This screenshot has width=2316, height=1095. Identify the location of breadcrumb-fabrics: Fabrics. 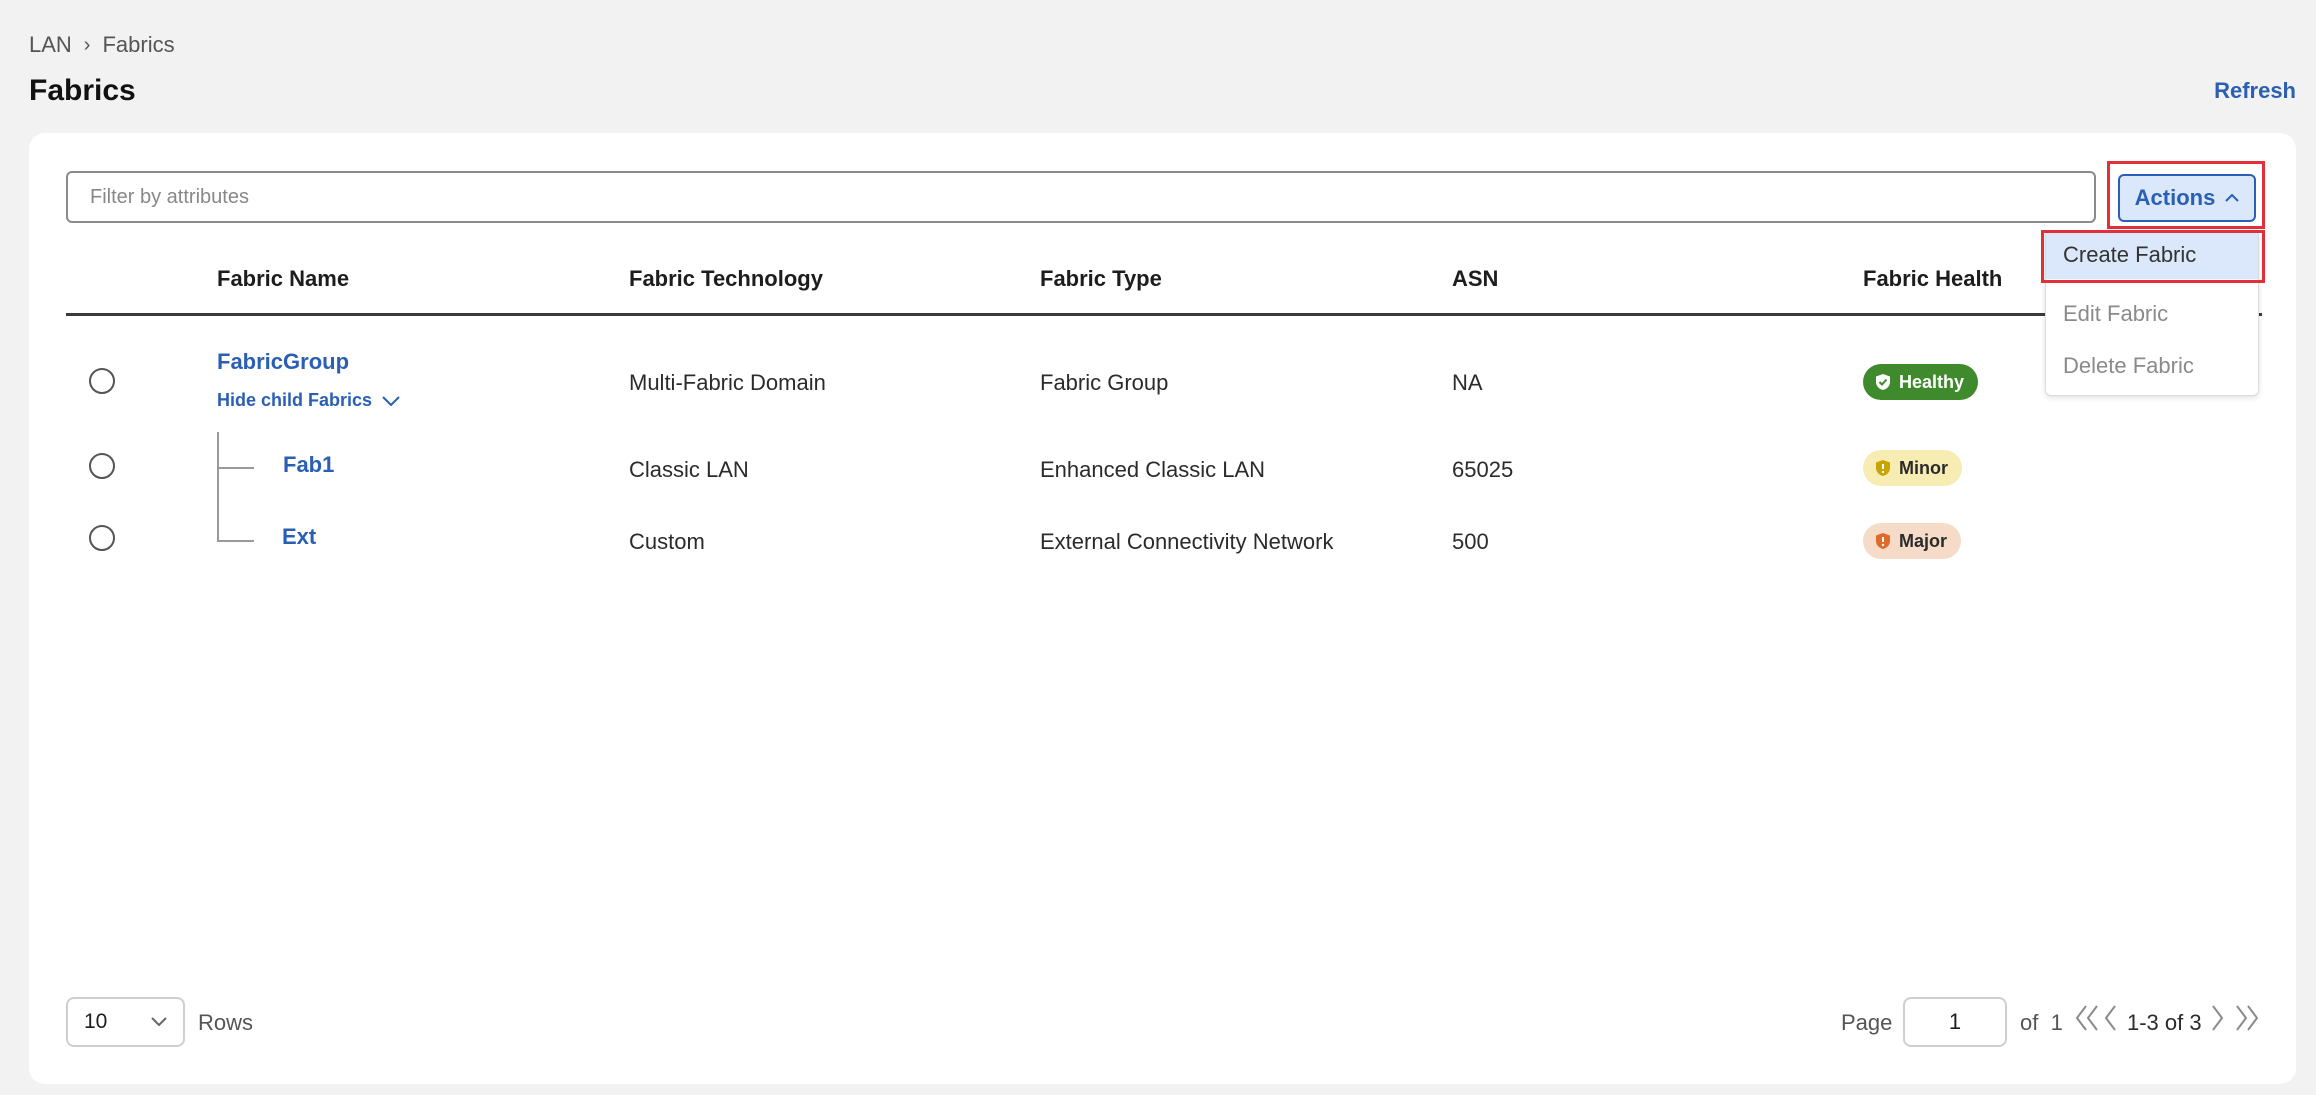
(138, 44).